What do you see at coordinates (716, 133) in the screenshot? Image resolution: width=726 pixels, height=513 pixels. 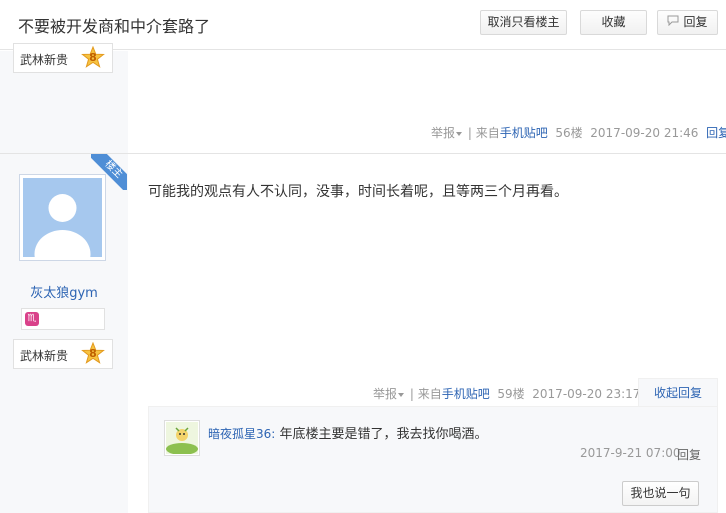 I see `reply-link: 回复` at bounding box center [716, 133].